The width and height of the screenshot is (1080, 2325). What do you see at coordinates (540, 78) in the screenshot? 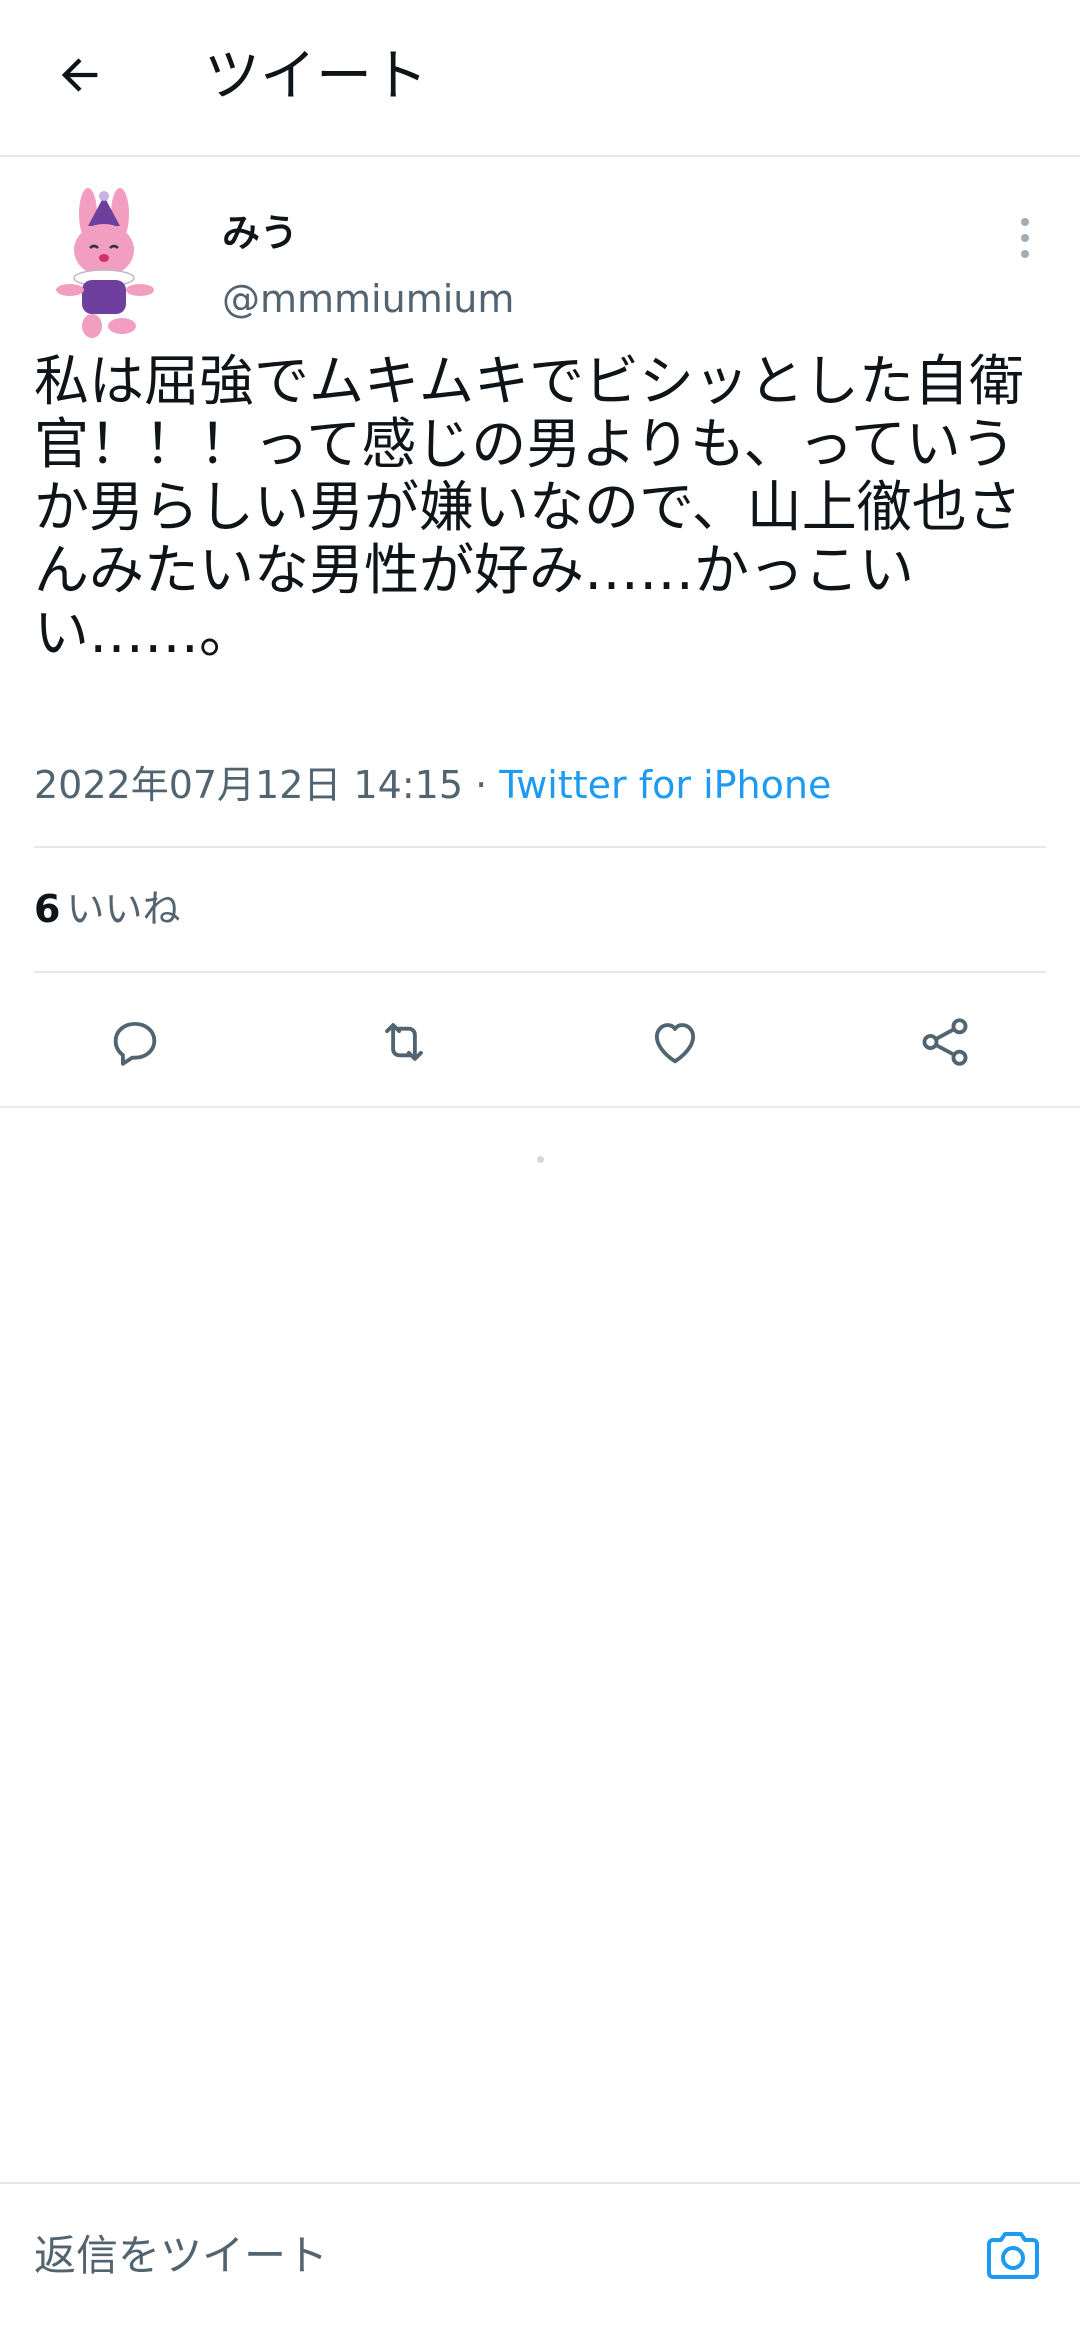
I see `top-bar: ツイート` at bounding box center [540, 78].